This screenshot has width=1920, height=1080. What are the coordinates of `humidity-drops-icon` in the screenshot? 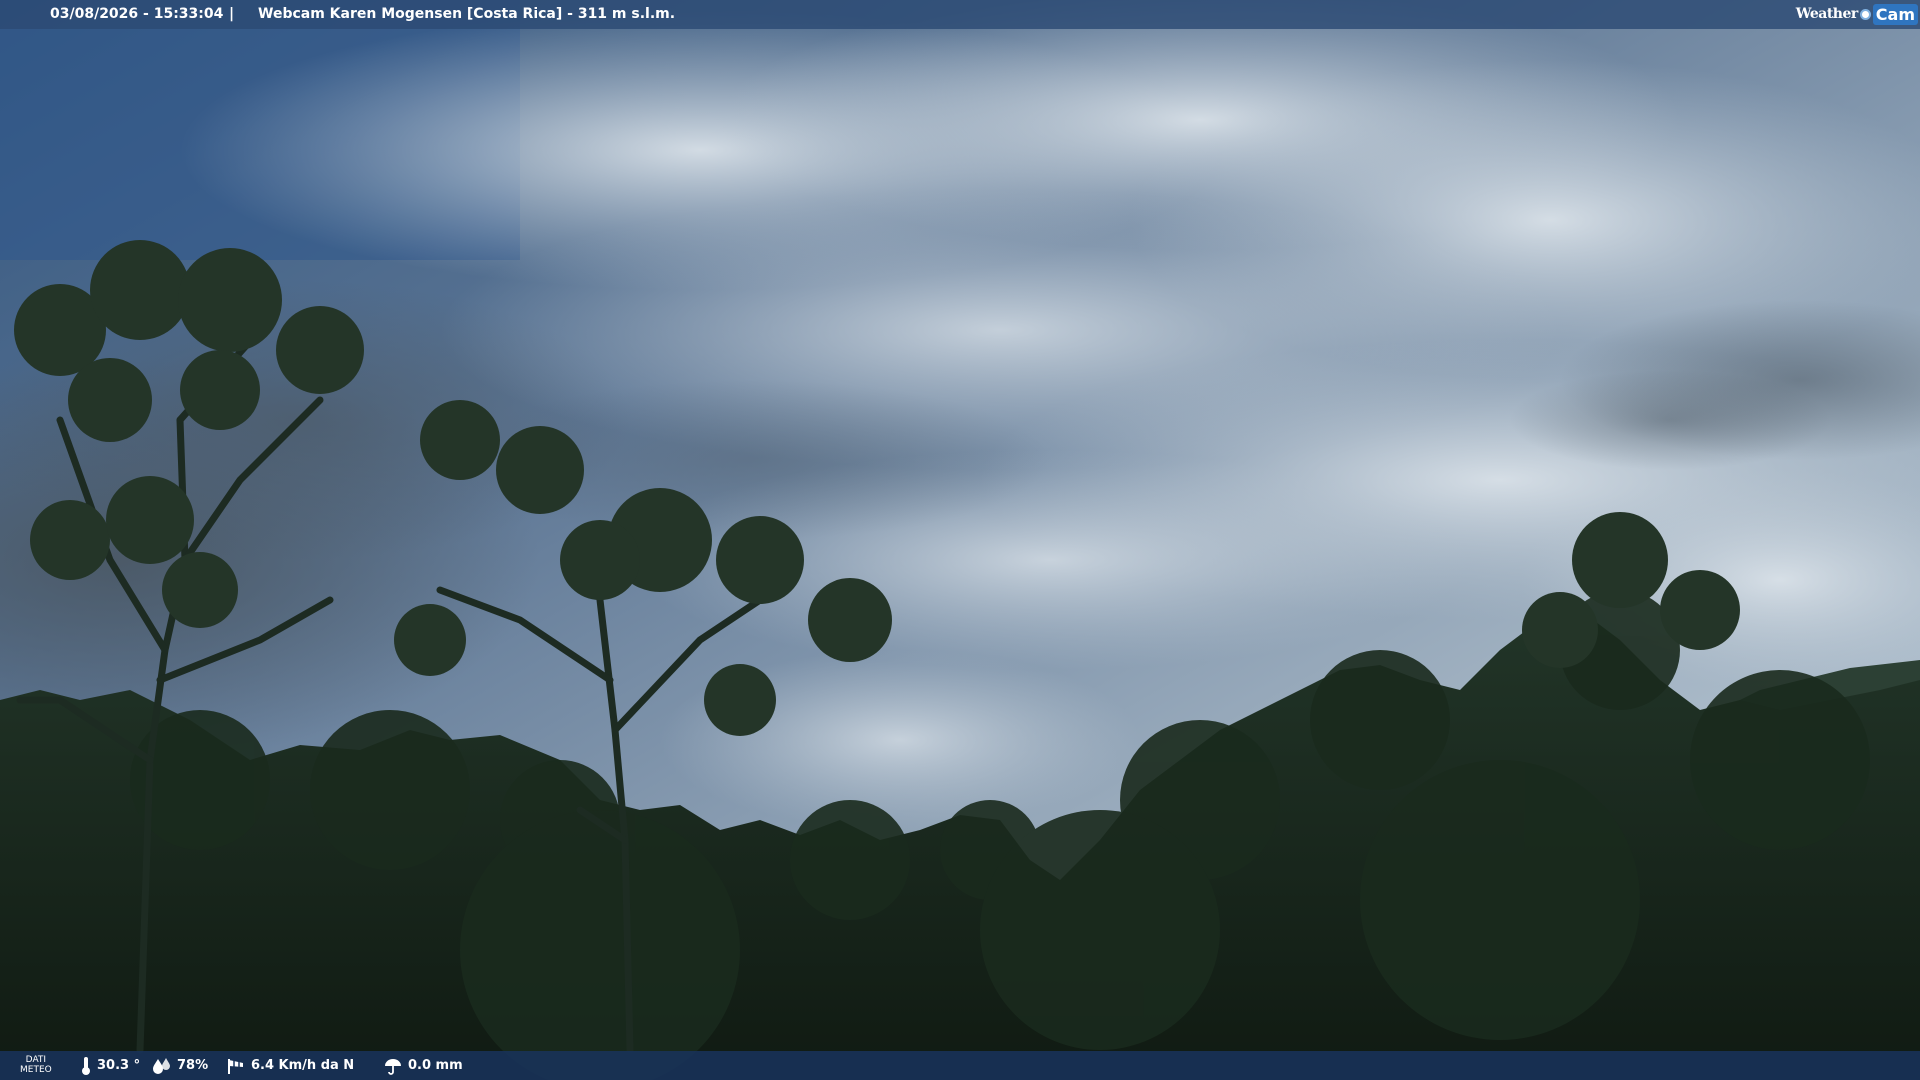 It's located at (161, 1065).